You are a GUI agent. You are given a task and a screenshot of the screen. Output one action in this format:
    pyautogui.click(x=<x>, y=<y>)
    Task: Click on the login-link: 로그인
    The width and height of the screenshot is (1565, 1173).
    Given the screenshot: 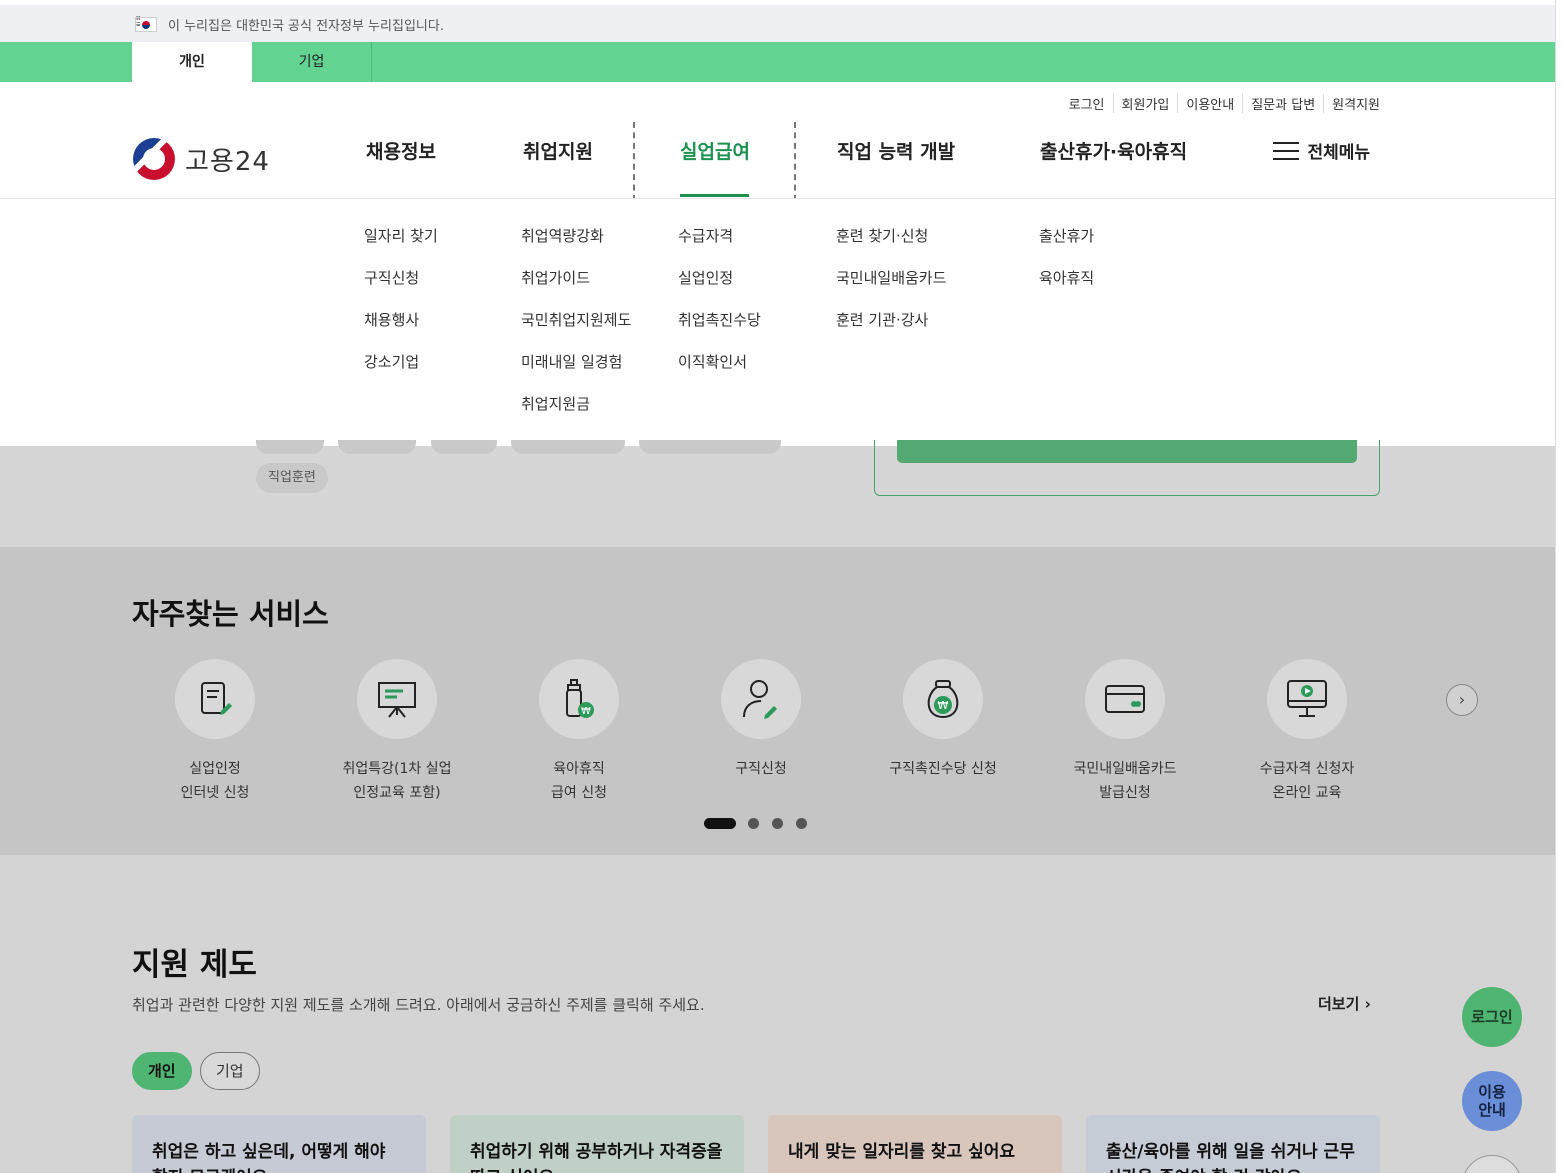 What is the action you would take?
    pyautogui.click(x=1087, y=103)
    